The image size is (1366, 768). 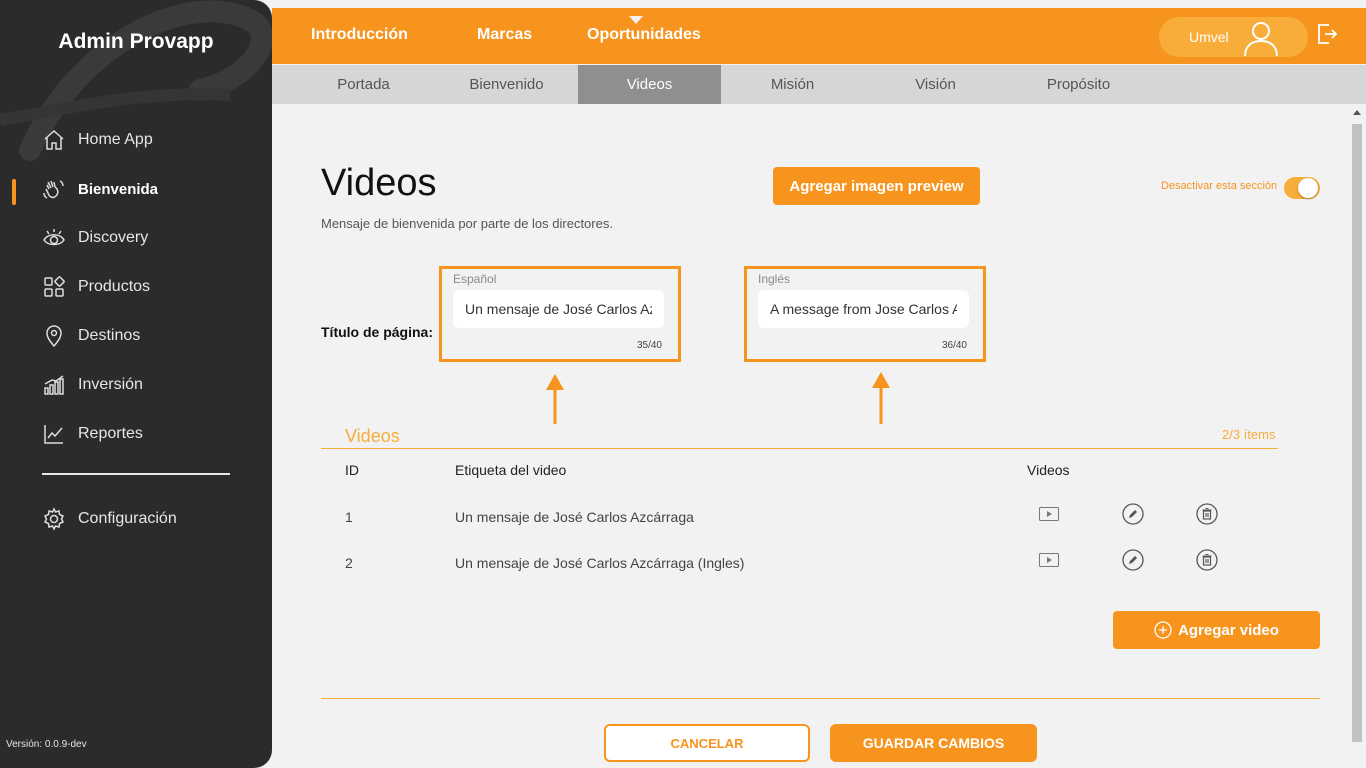 I want to click on english-title-input, so click(x=863, y=309).